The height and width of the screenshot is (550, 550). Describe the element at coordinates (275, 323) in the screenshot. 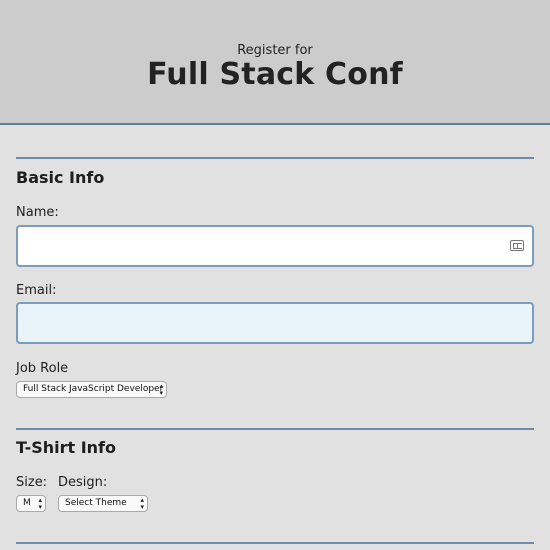

I see `email-field` at that location.